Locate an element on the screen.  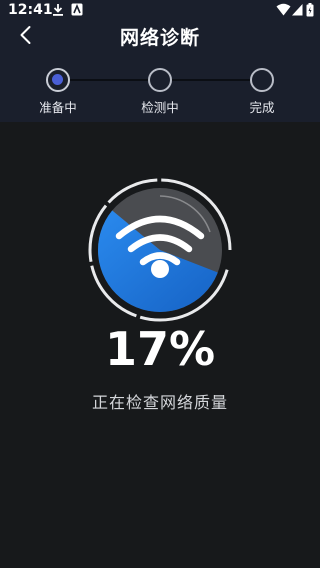
status-time: 12:41 is located at coordinates (30, 10).